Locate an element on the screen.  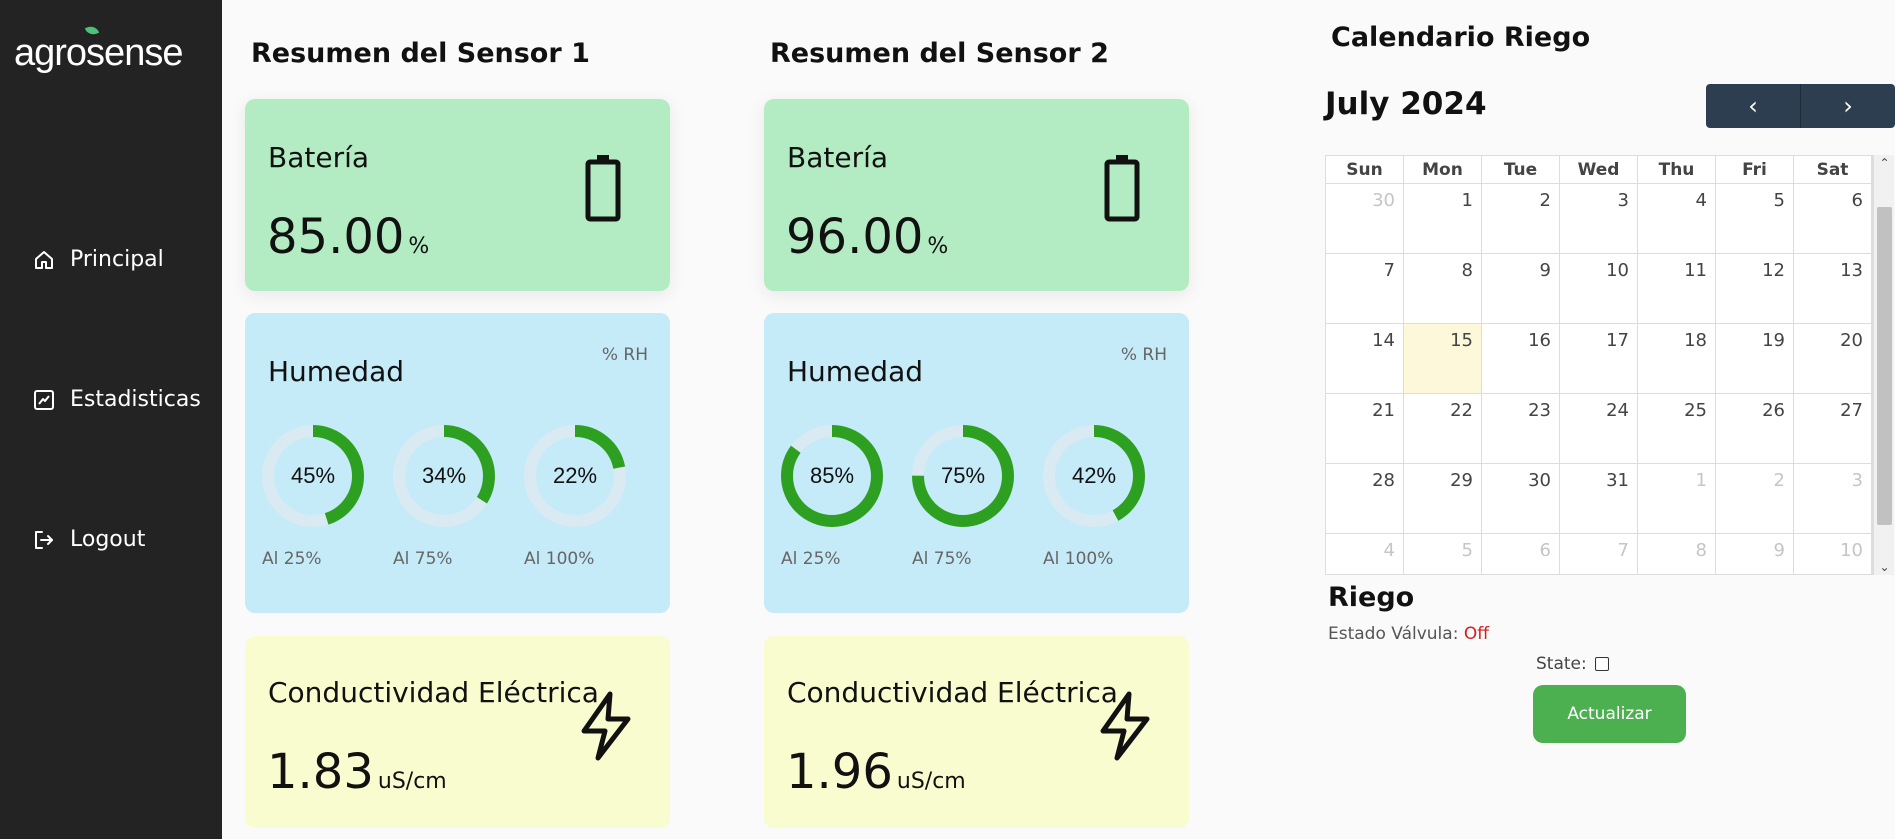
calendar-week-row: 28 29 30 31 1 2 3 is located at coordinates (1599, 499).